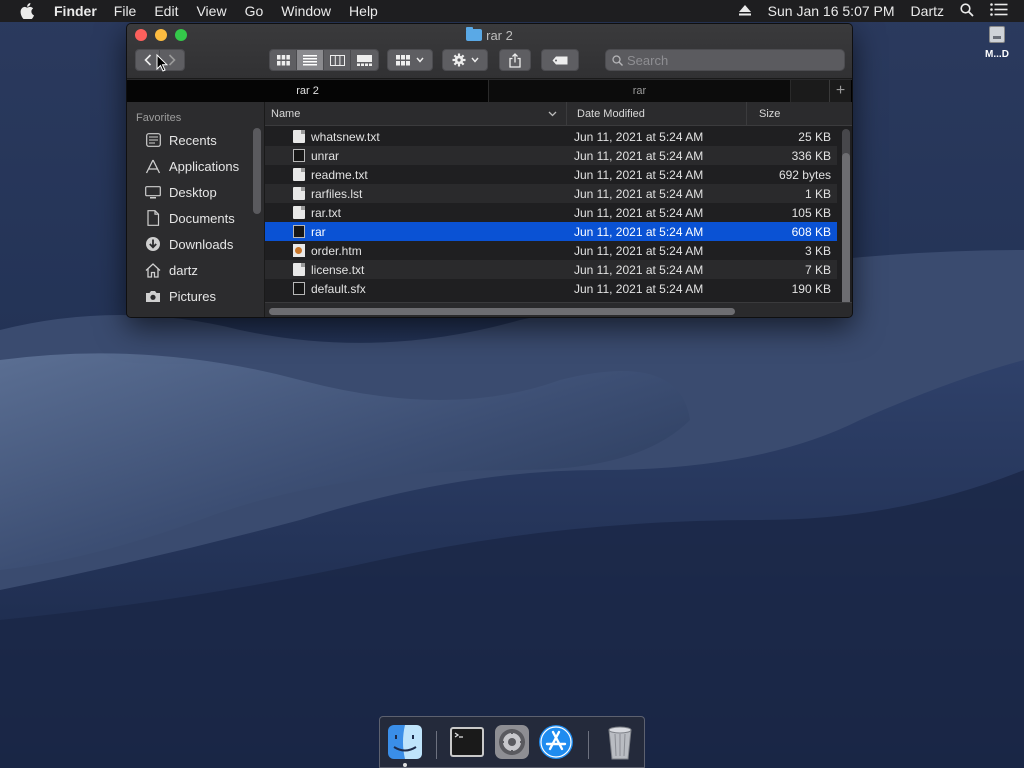  I want to click on sidebar-item-pictures: Pictures, so click(195, 296).